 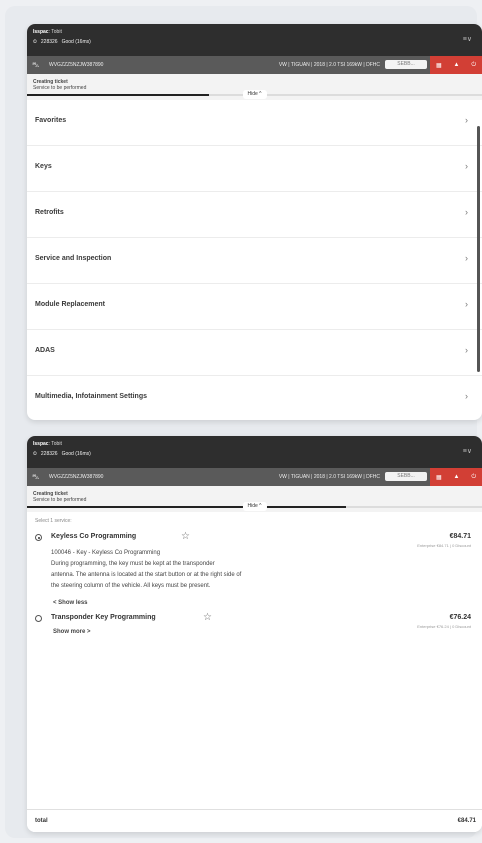 What do you see at coordinates (254, 215) in the screenshot?
I see `category-retrofits: Retrofits ›` at bounding box center [254, 215].